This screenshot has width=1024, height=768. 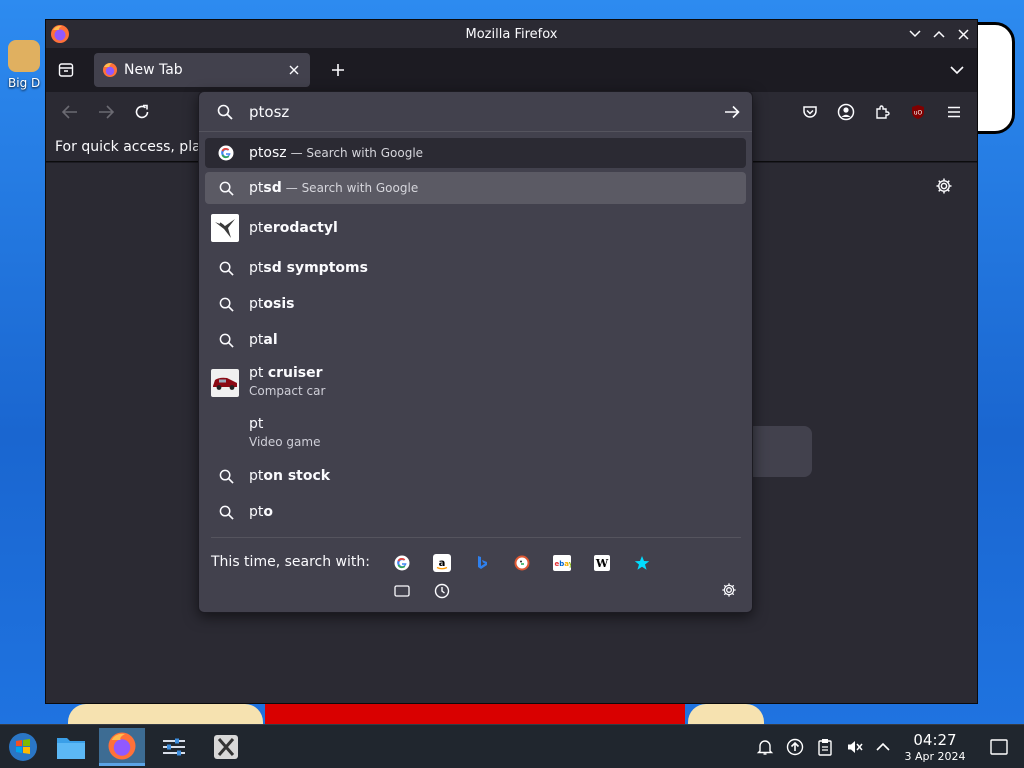 I want to click on show-desktop-icon, so click(x=999, y=747).